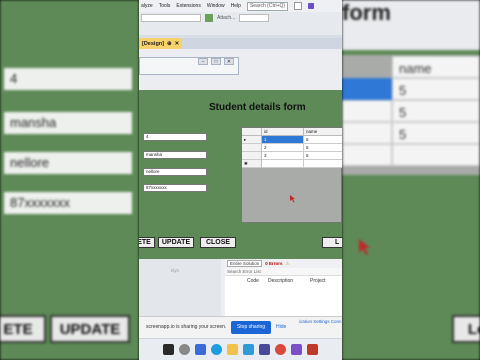 The image size is (480, 360). I want to click on toolbox-label: Dyn, so click(175, 270).